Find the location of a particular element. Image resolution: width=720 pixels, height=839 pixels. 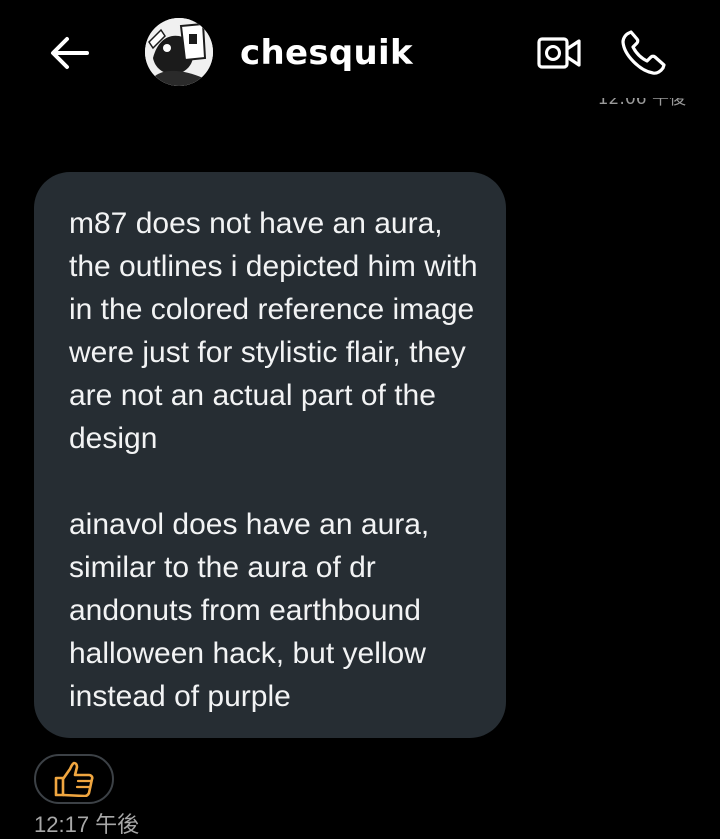

voice-call-button is located at coordinates (643, 53).